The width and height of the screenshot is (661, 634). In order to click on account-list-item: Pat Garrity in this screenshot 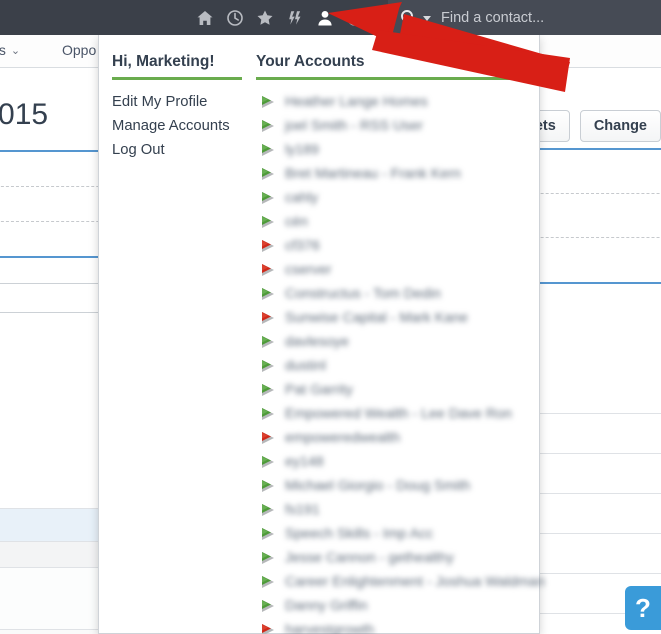, I will do `click(397, 390)`.